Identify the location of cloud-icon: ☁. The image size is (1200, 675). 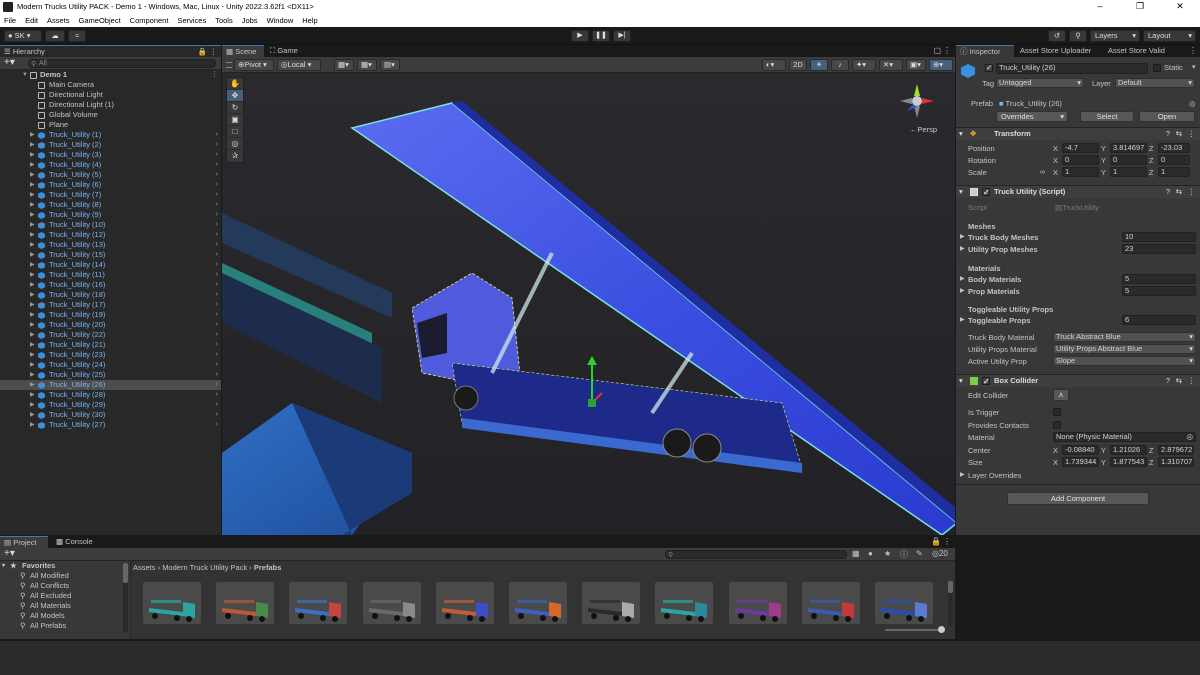
(55, 36).